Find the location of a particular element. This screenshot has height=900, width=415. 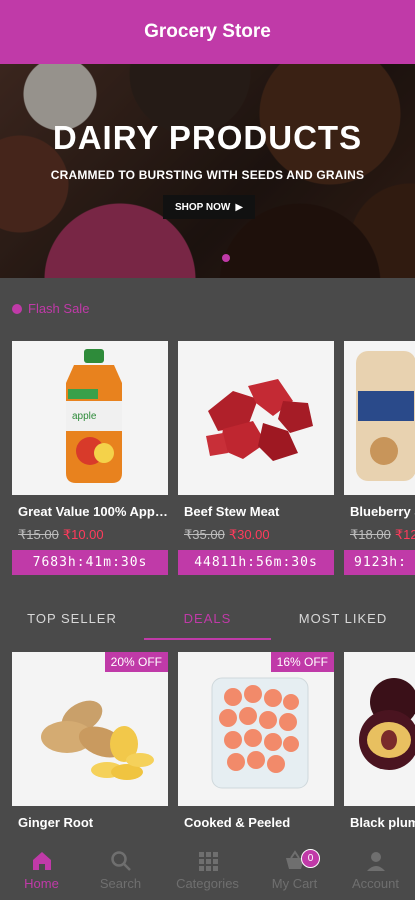

app-title: Grocery Store is located at coordinates (207, 31).